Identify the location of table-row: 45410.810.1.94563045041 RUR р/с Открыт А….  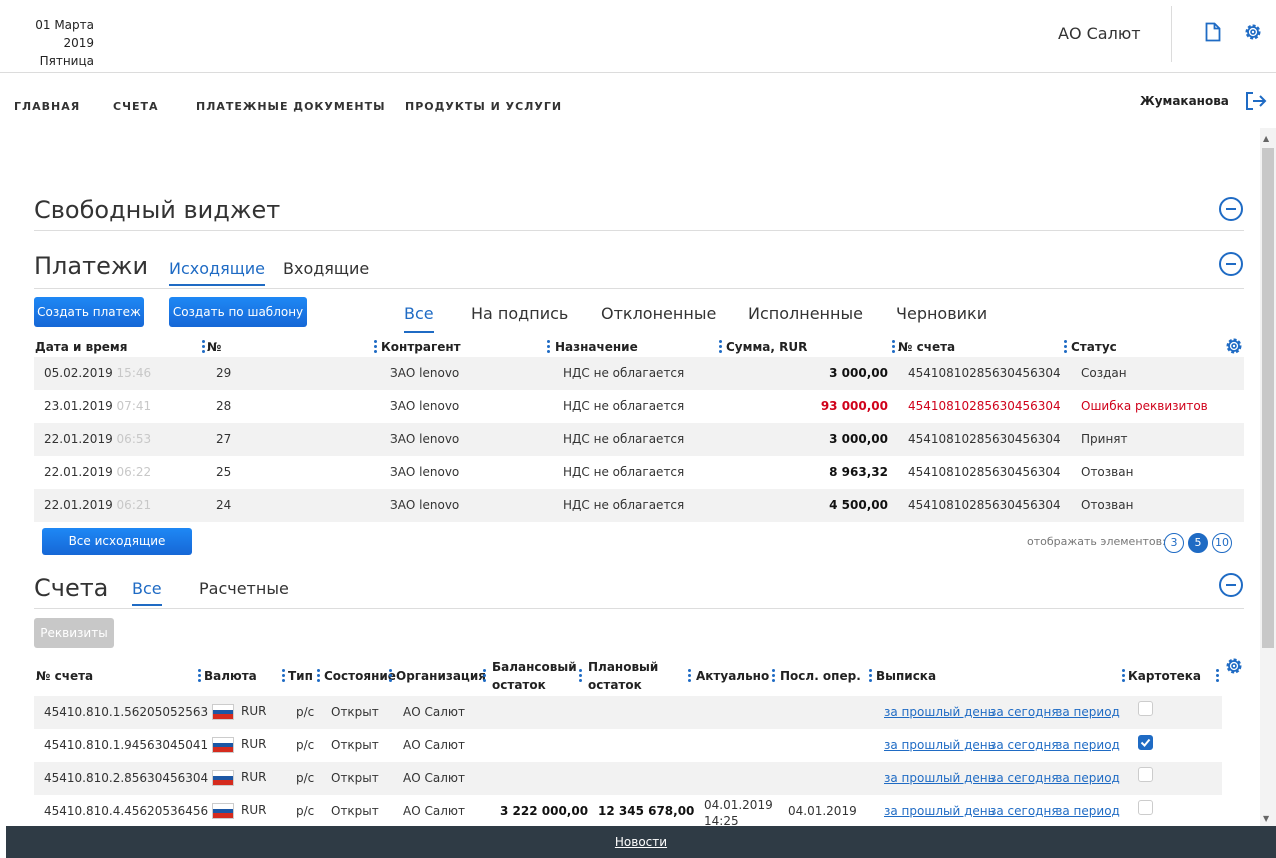
(628, 745).